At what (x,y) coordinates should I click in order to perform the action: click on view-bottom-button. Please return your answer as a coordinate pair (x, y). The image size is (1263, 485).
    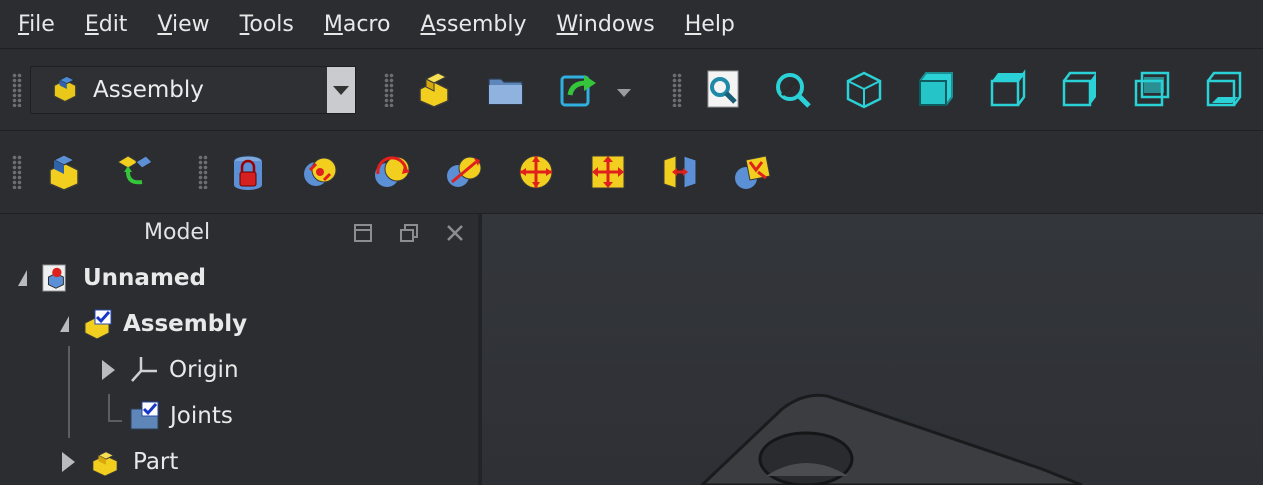
    Looking at the image, I should click on (1224, 89).